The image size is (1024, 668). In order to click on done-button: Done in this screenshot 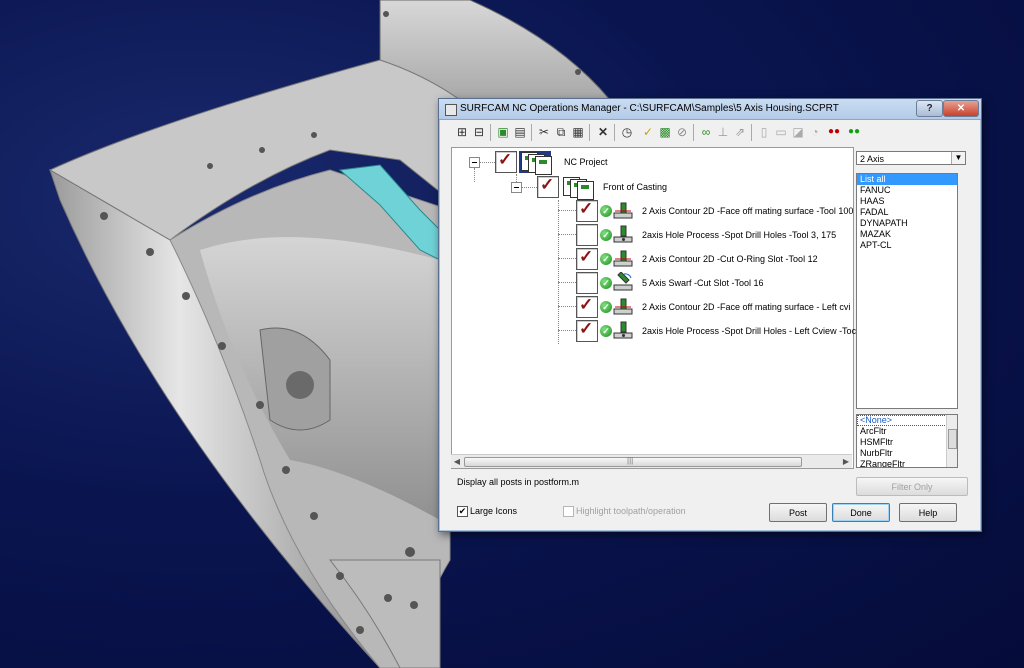, I will do `click(861, 512)`.